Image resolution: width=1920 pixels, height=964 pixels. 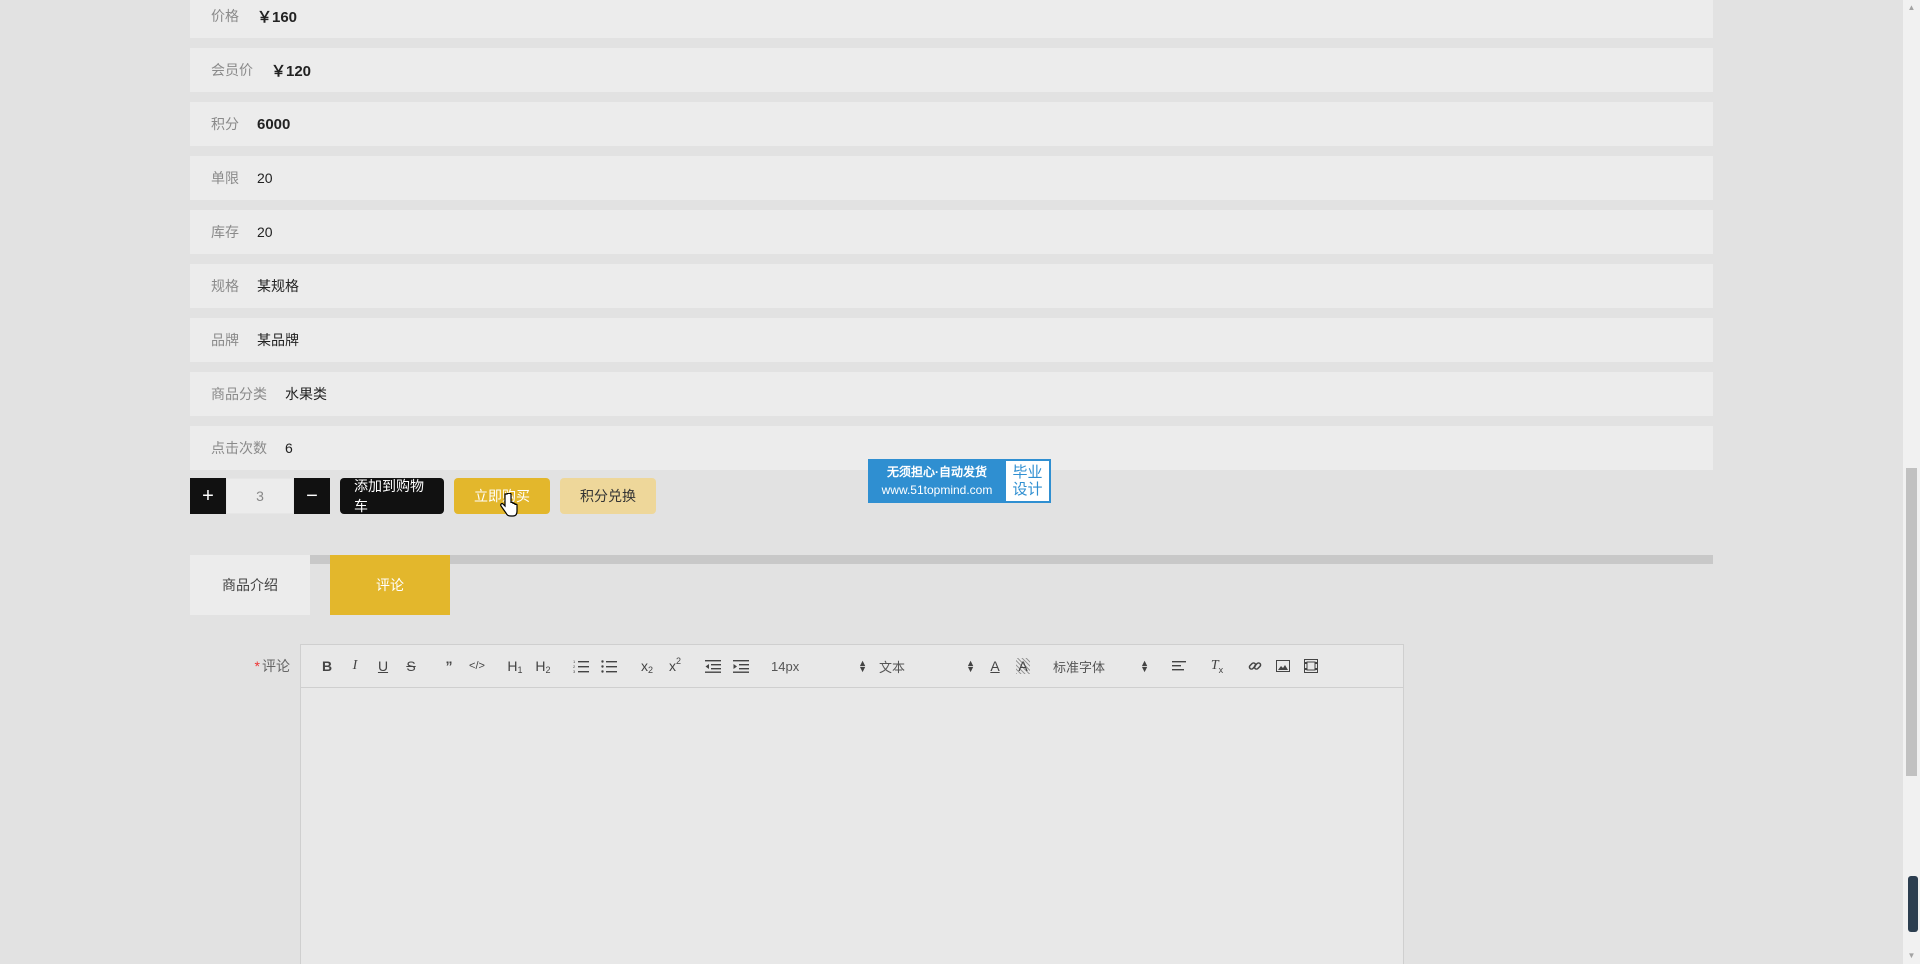 I want to click on info-row-label: 商品分类, so click(x=239, y=394).